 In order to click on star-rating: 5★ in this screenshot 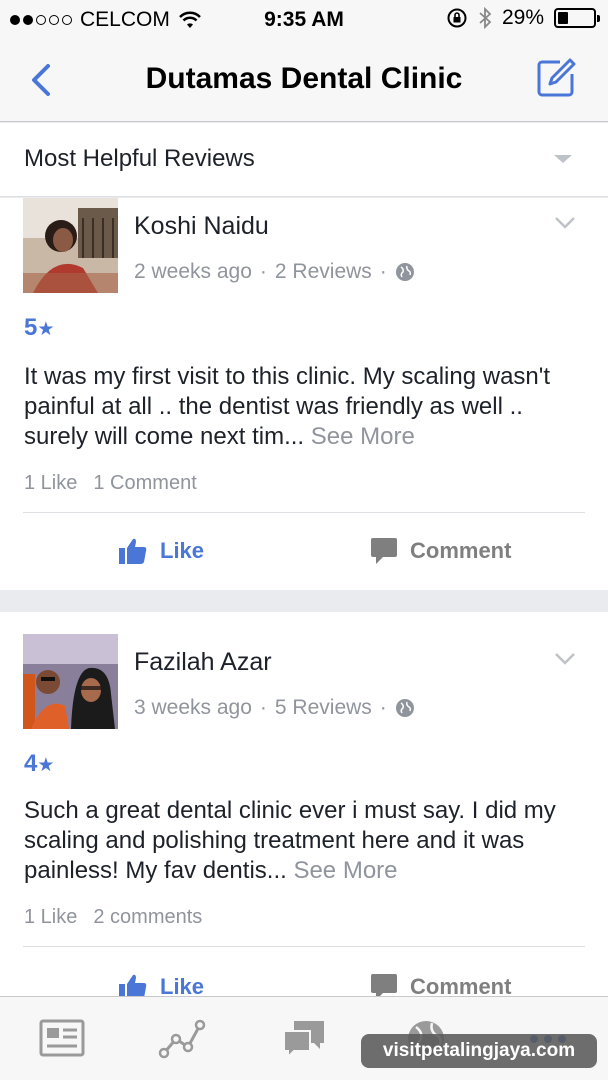, I will do `click(39, 328)`.